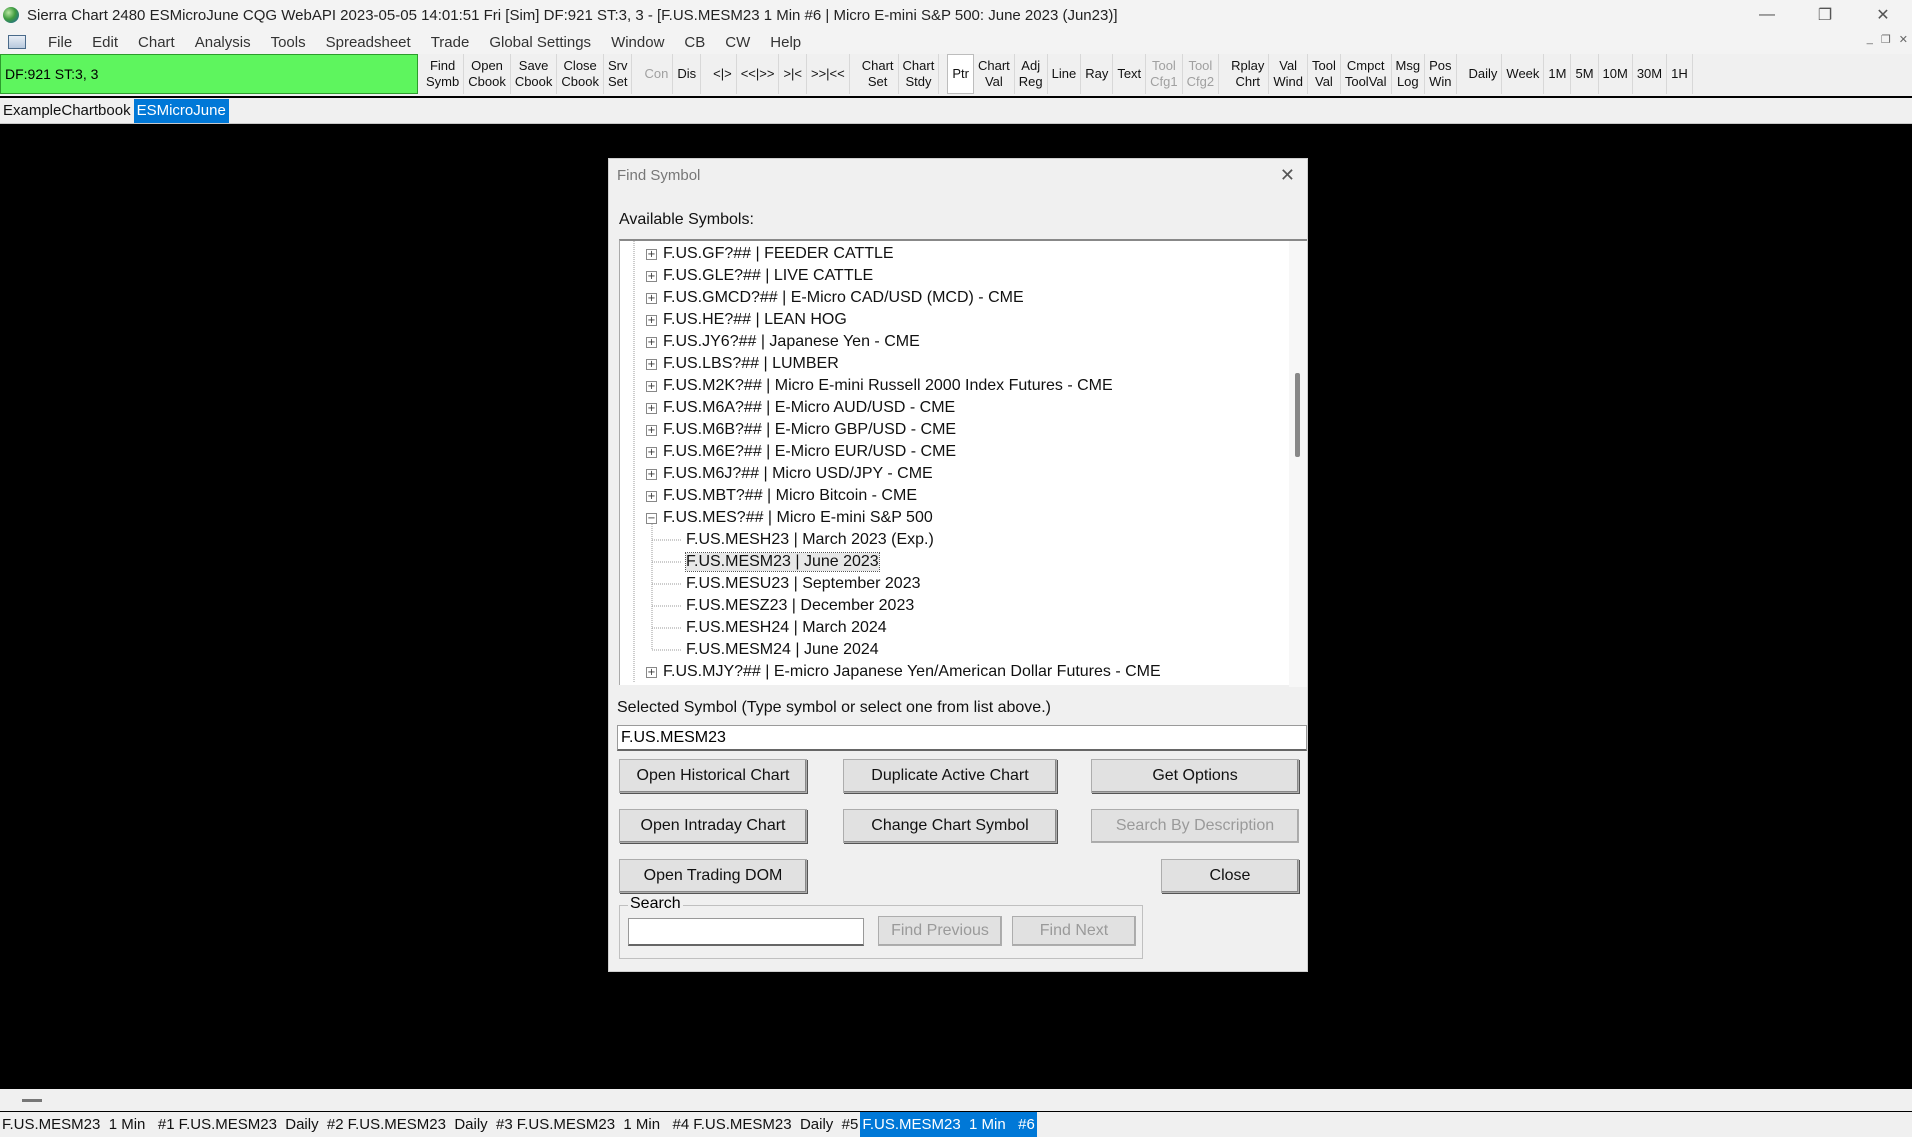 The image size is (1912, 1137). Describe the element at coordinates (785, 42) in the screenshot. I see `menu-help: Help` at that location.